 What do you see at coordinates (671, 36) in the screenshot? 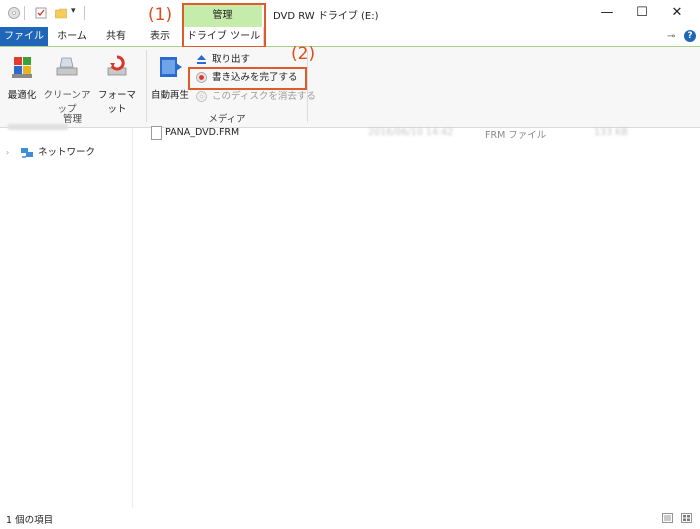
I see `pin-ribbon-icon: ⊸` at bounding box center [671, 36].